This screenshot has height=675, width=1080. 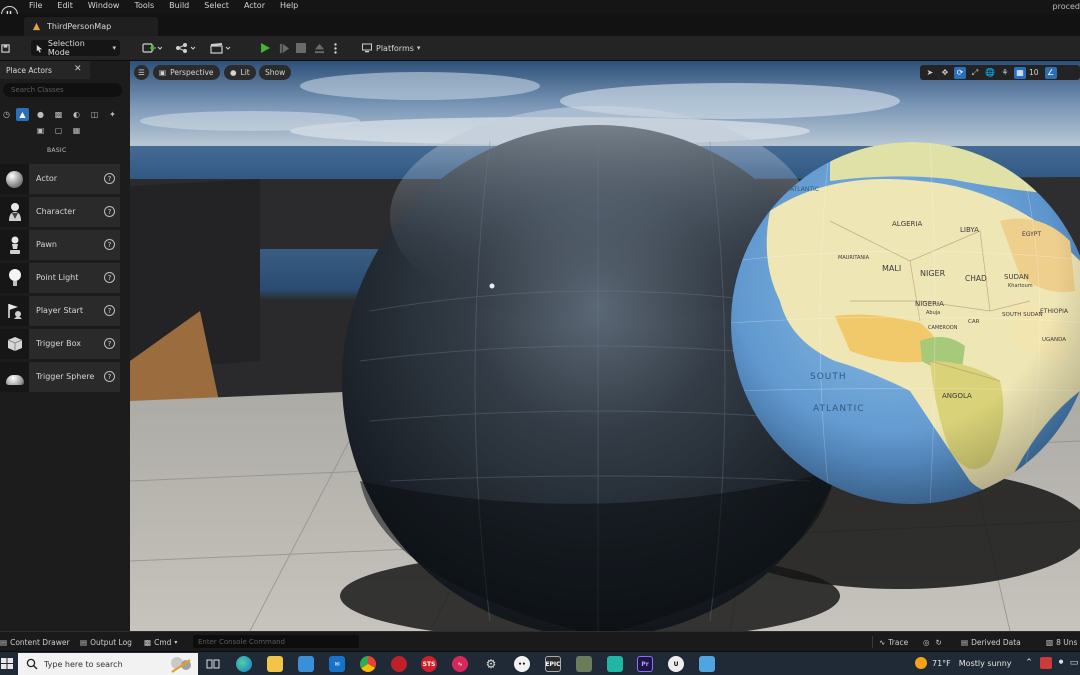 I want to click on grid-snap-value: 10, so click(x=1034, y=72).